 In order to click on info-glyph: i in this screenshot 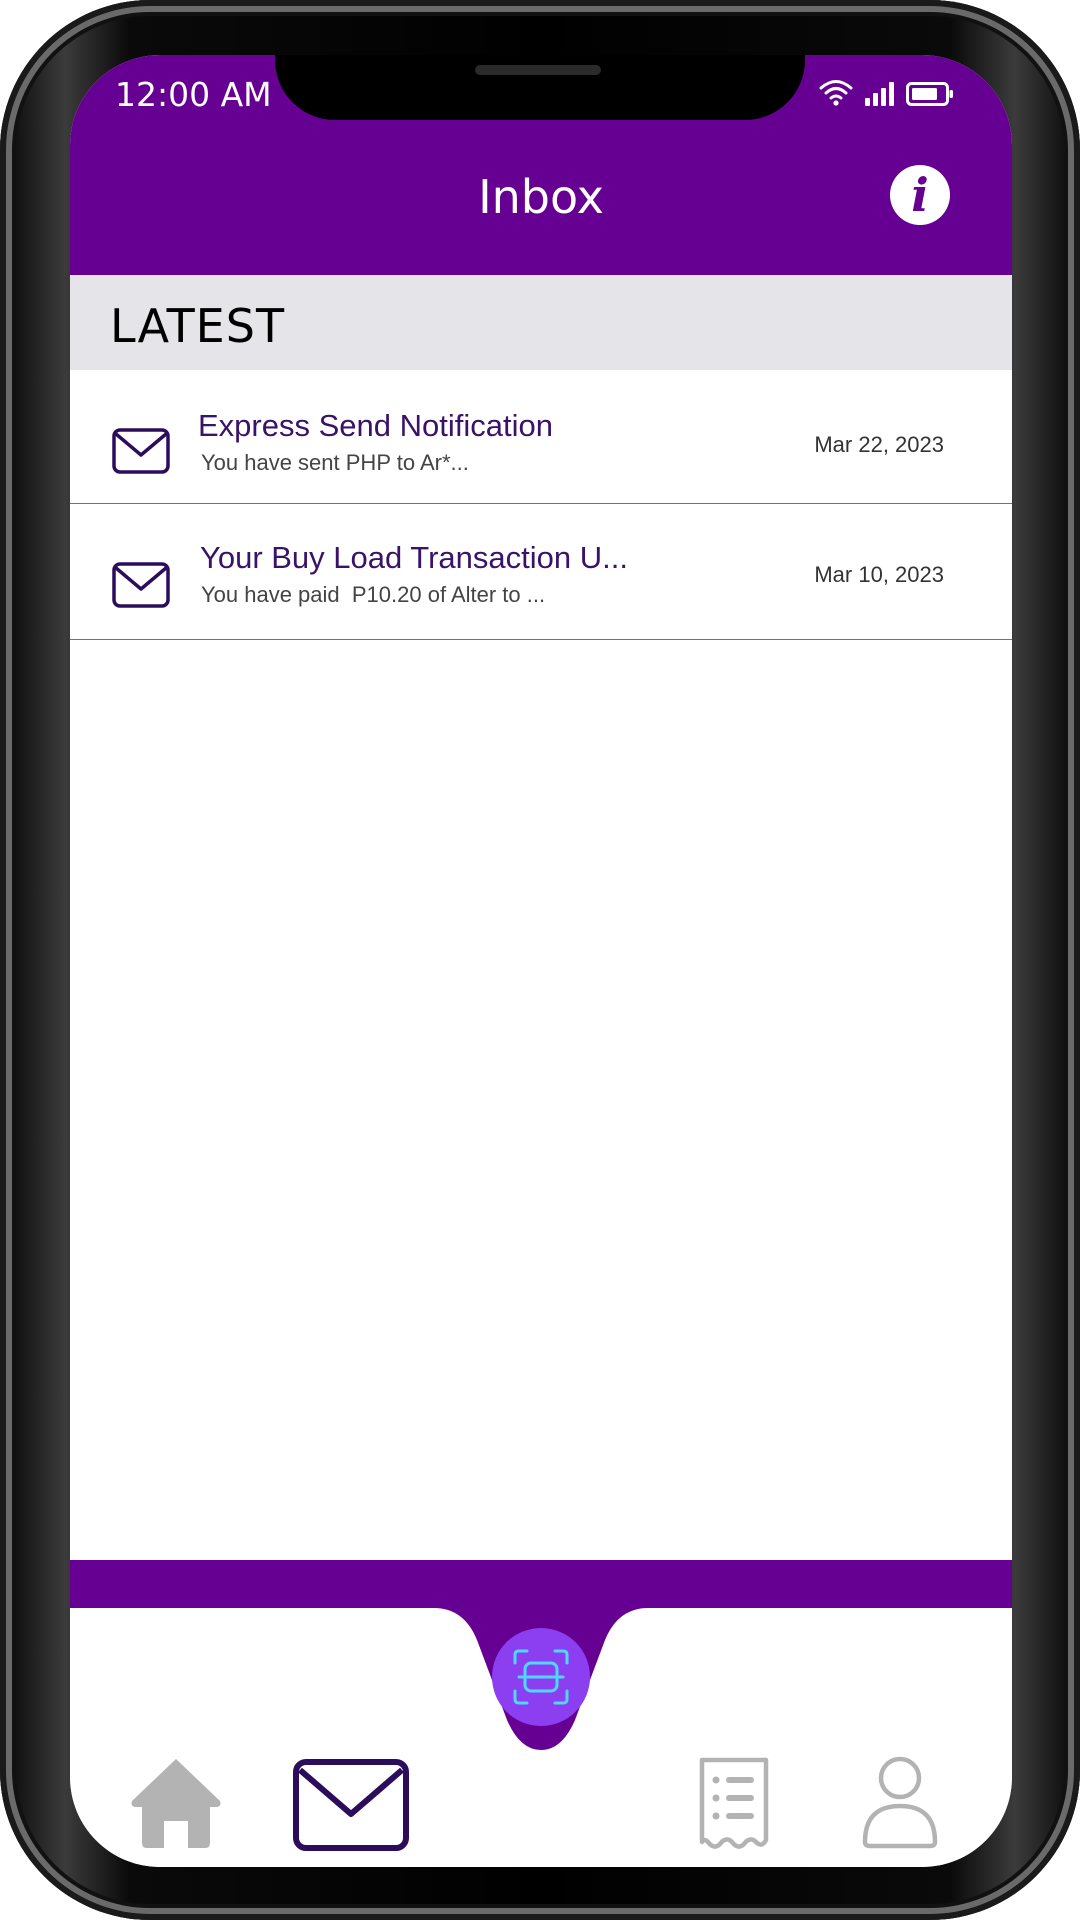, I will do `click(920, 195)`.